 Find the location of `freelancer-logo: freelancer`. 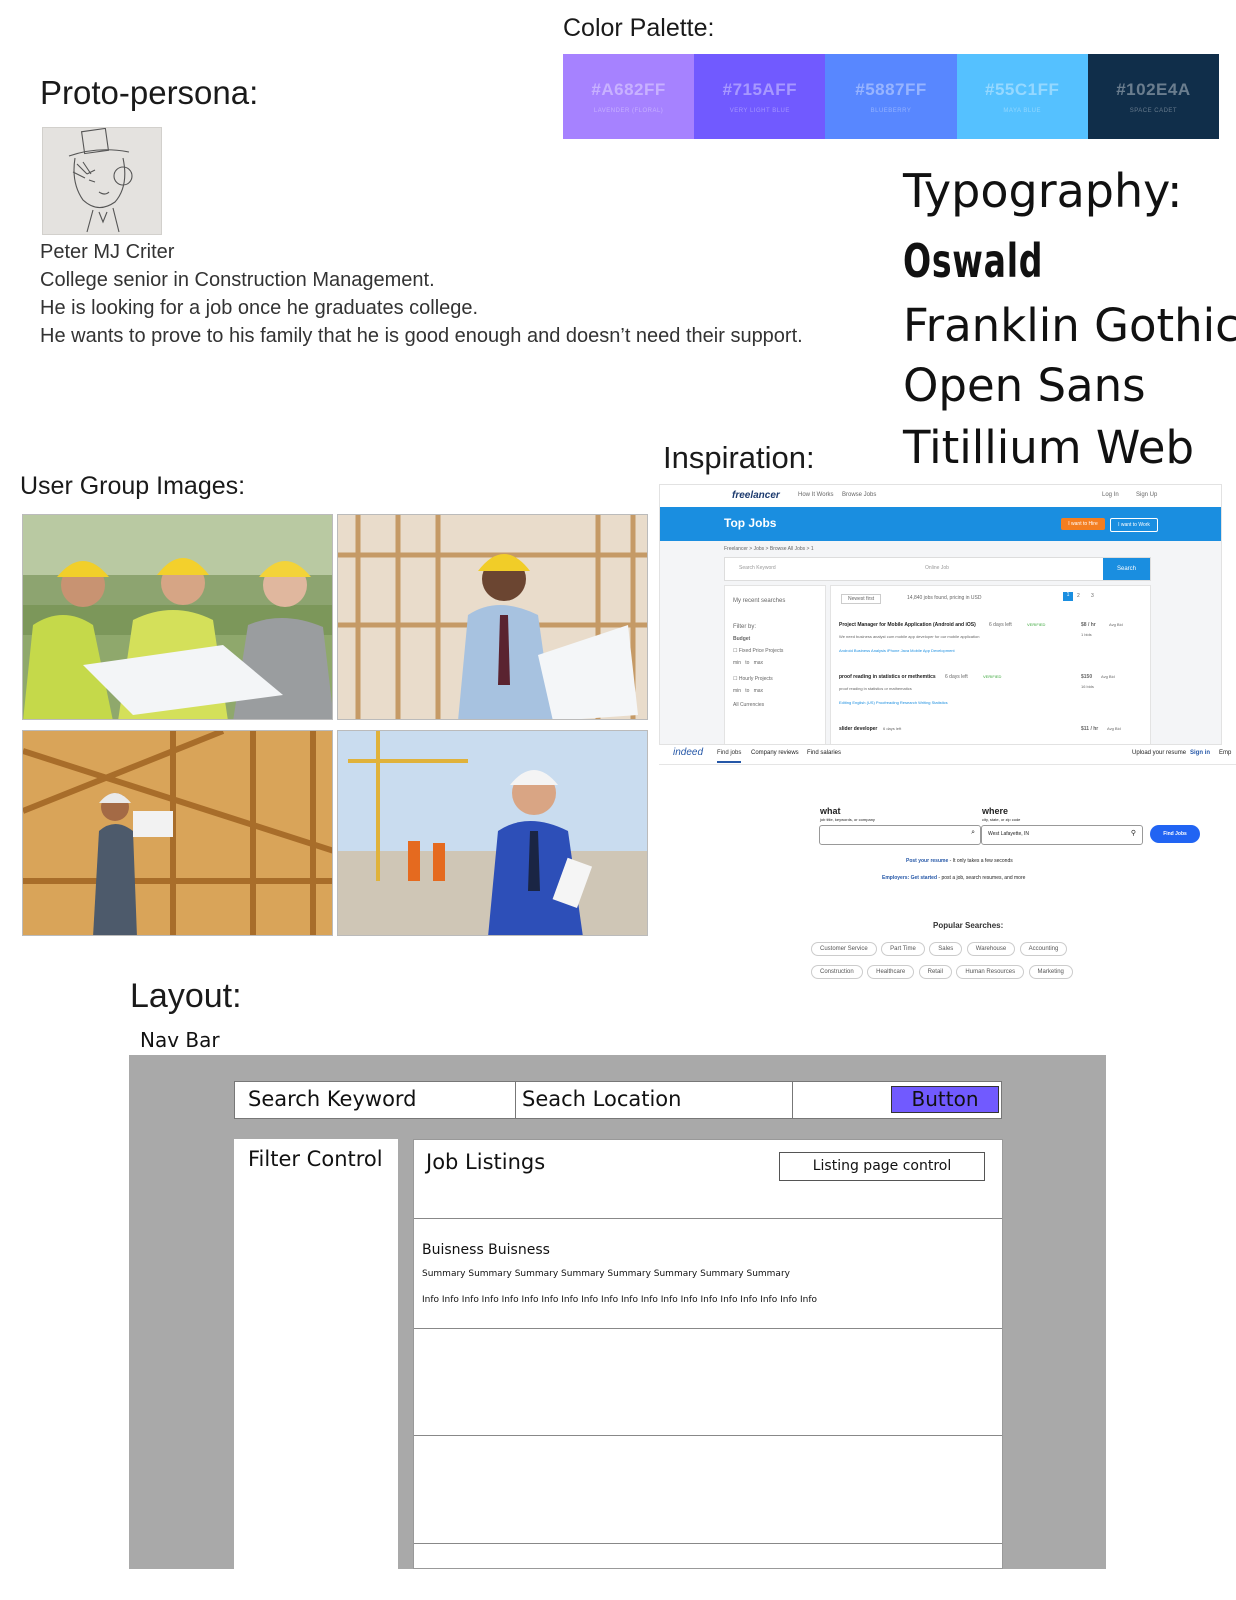

freelancer-logo: freelancer is located at coordinates (756, 495).